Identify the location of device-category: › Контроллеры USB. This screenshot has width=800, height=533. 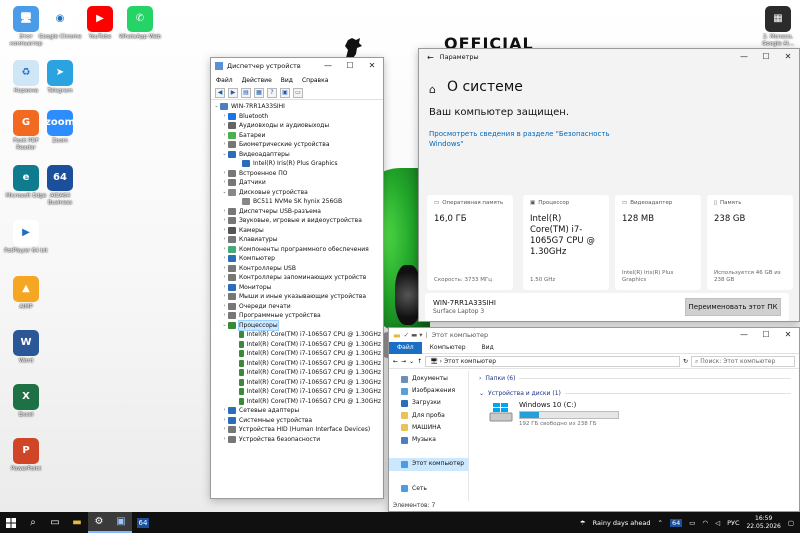
(297, 269).